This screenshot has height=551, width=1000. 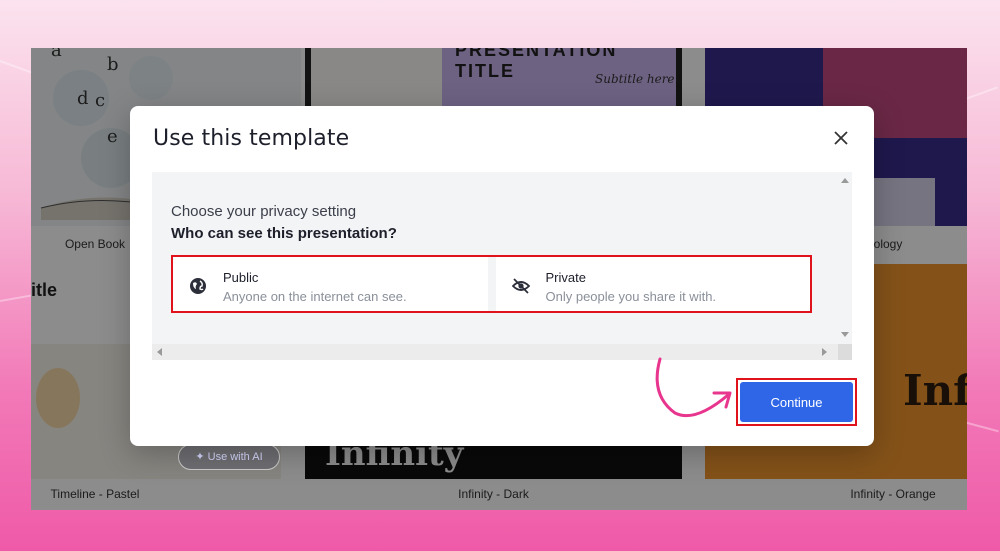 What do you see at coordinates (845, 352) in the screenshot?
I see `scroll-corner` at bounding box center [845, 352].